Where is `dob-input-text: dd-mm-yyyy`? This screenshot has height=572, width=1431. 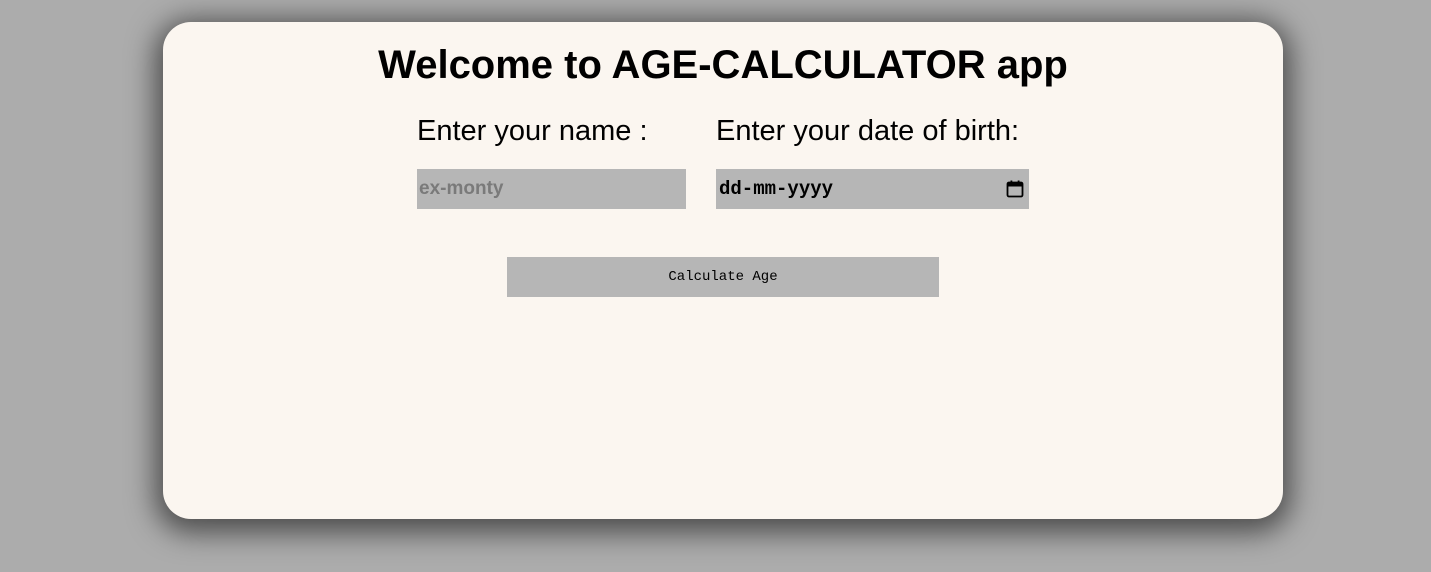 dob-input-text: dd-mm-yyyy is located at coordinates (776, 189).